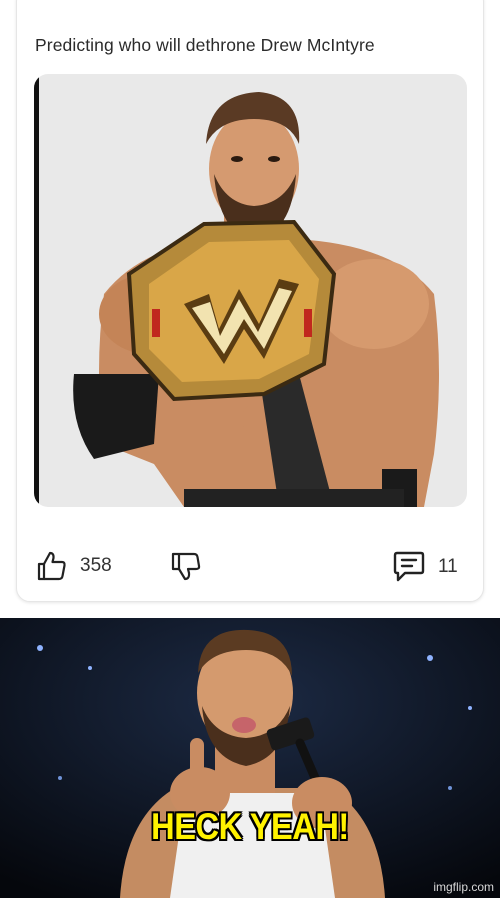 Image resolution: width=500 pixels, height=898 pixels. Describe the element at coordinates (51, 566) in the screenshot. I see `thumbs-up-icon` at that location.